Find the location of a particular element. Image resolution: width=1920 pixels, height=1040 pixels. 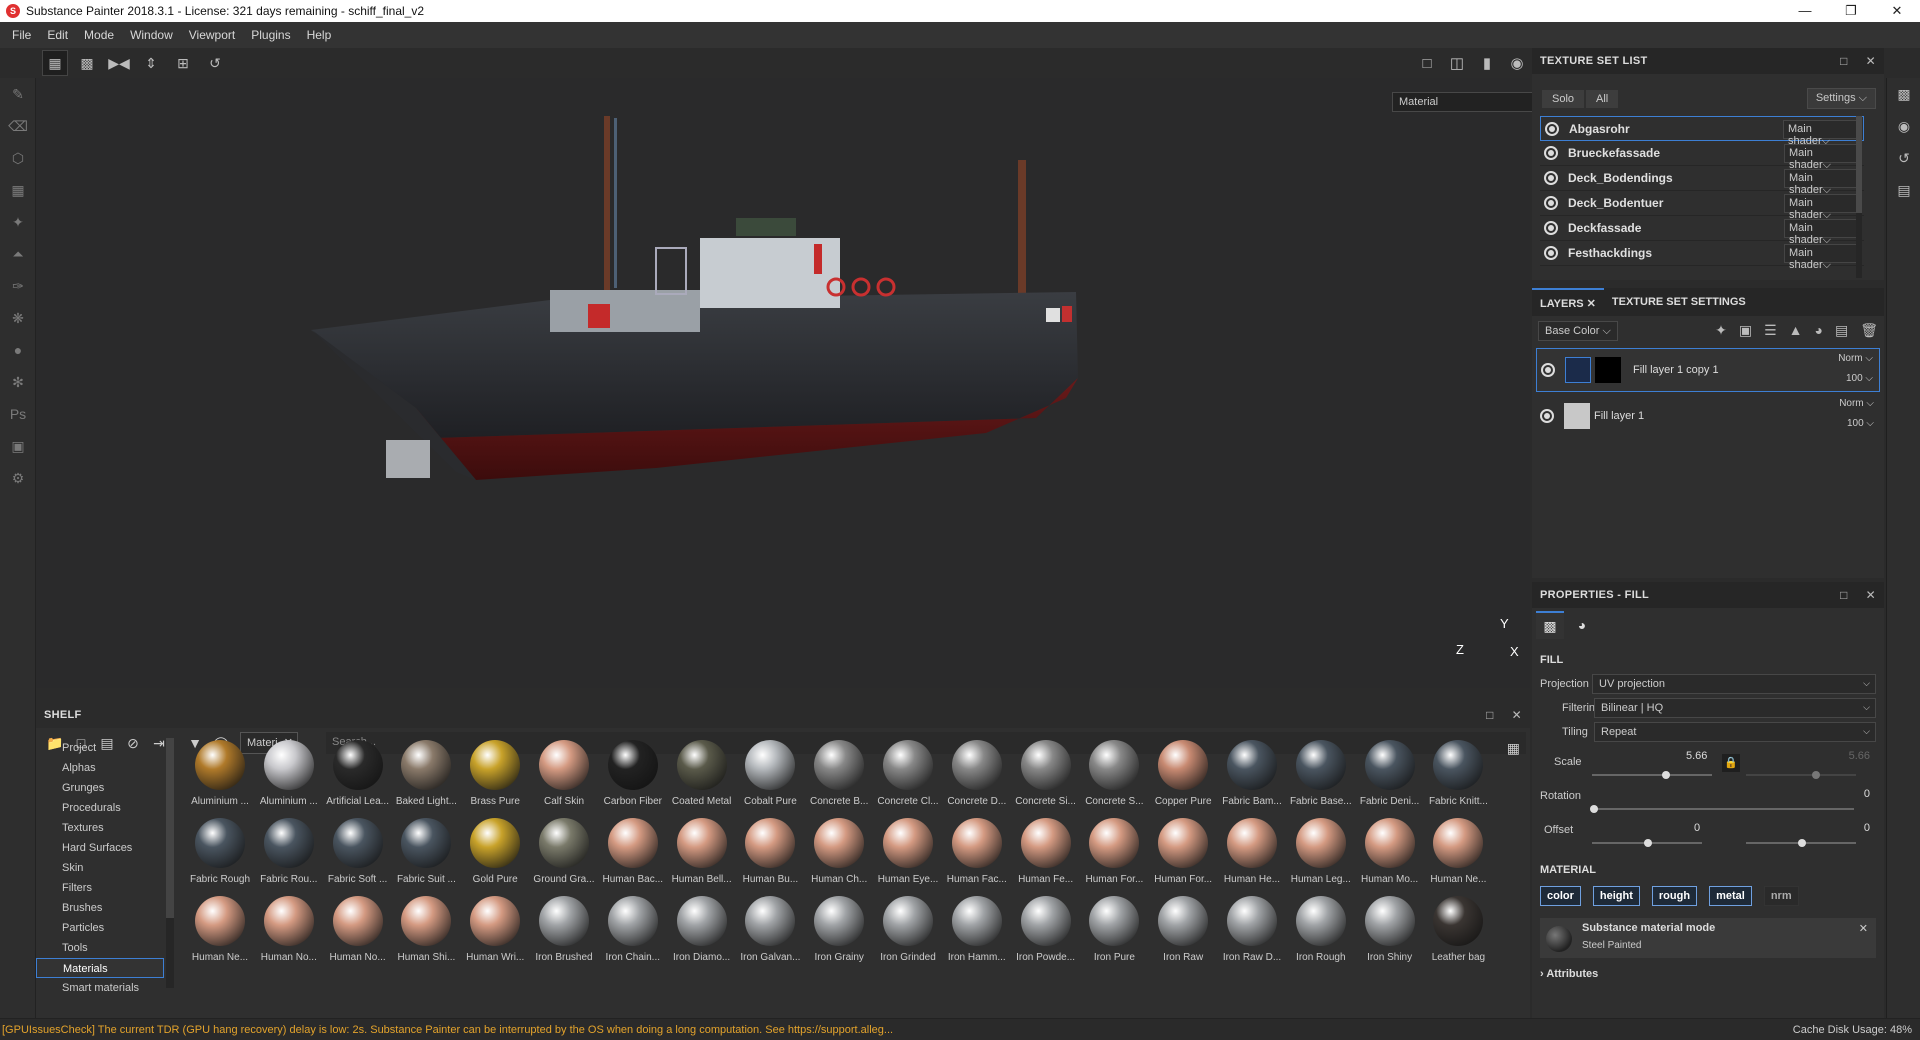

minimize-button: — is located at coordinates (1805, 11).